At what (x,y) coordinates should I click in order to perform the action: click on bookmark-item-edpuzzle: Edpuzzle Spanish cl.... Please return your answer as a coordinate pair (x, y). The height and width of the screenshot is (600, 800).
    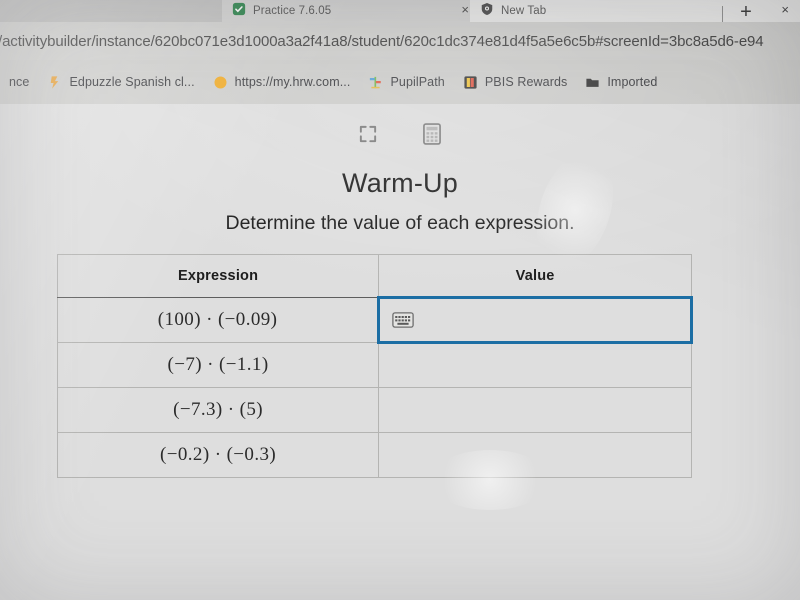
    Looking at the image, I should click on (120, 82).